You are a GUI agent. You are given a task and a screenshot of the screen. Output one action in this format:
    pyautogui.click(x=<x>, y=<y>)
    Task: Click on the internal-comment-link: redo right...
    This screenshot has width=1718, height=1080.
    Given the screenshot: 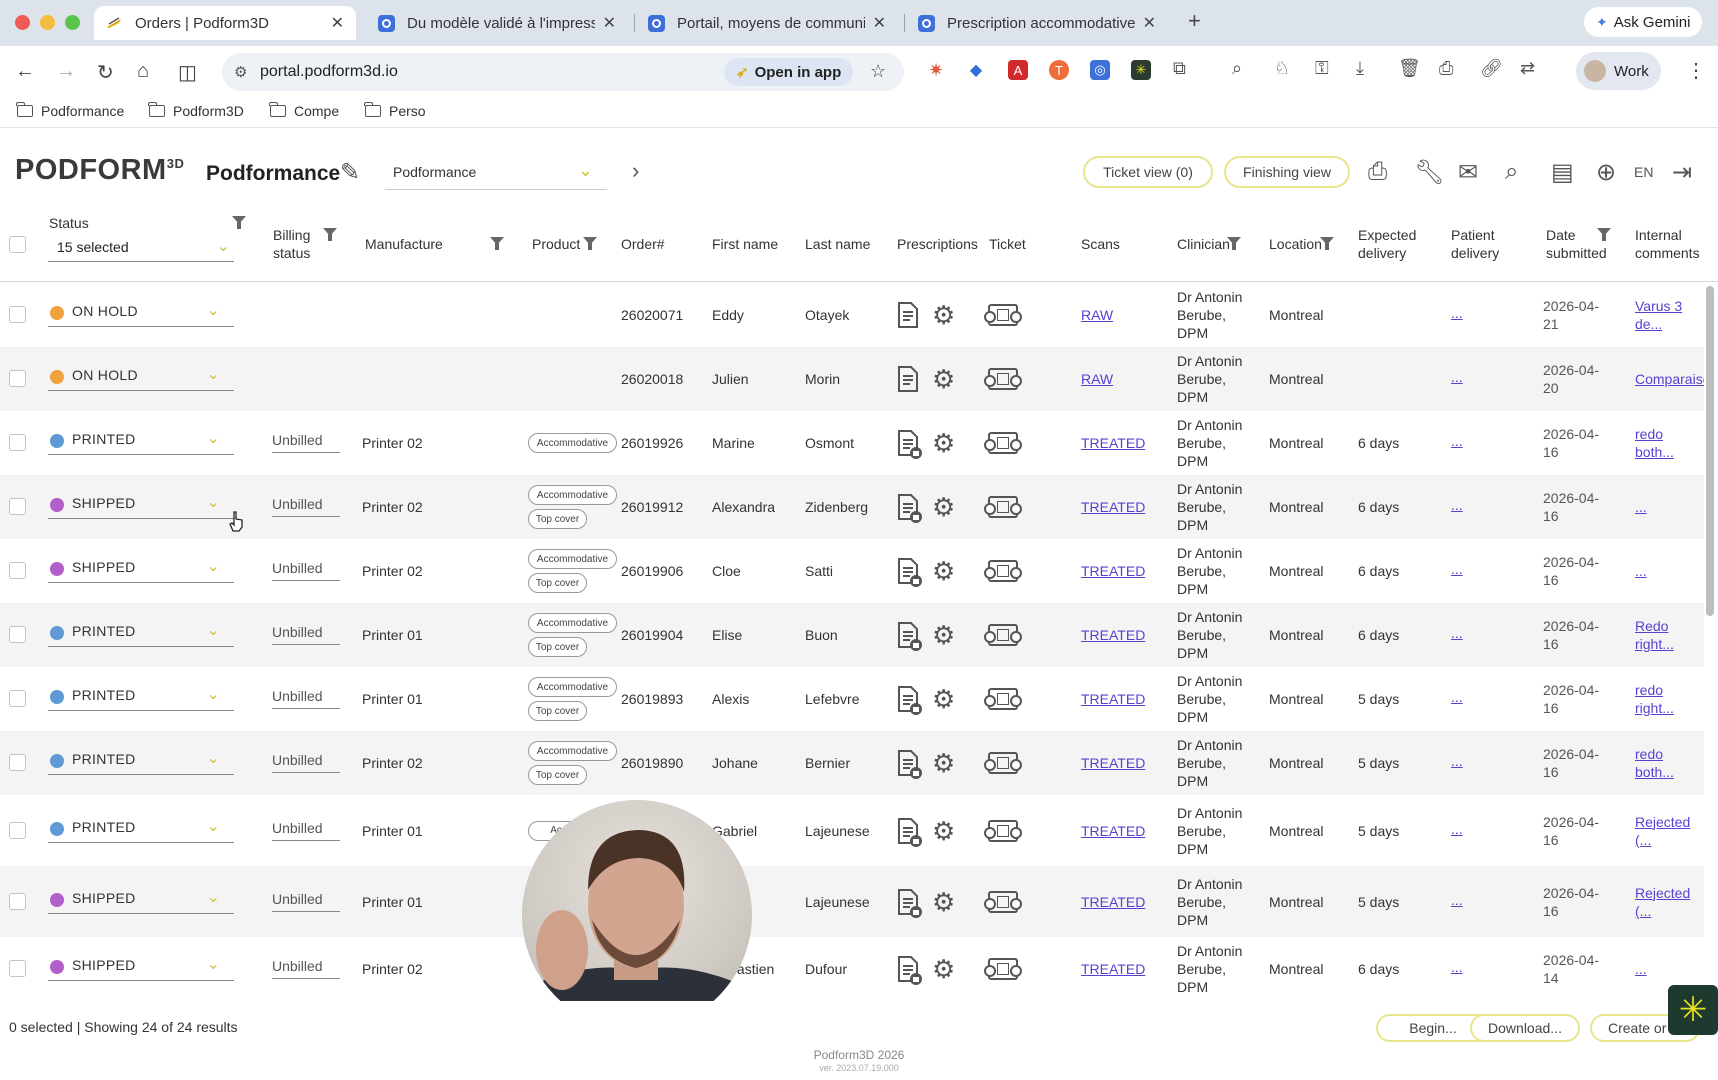 What is the action you would take?
    pyautogui.click(x=1654, y=699)
    